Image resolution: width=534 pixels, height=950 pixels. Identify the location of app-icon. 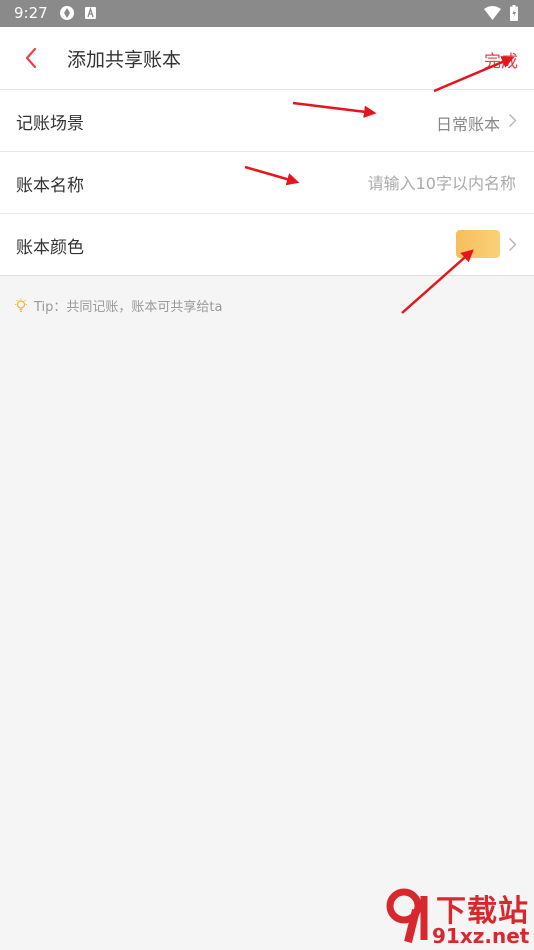
(67, 13).